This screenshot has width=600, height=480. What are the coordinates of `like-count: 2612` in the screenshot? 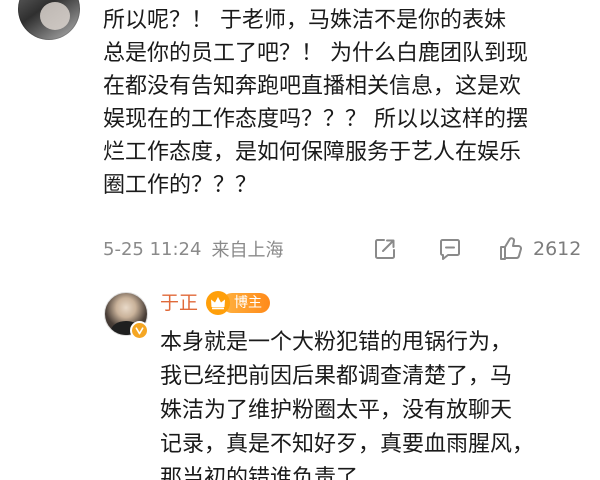 It's located at (557, 249).